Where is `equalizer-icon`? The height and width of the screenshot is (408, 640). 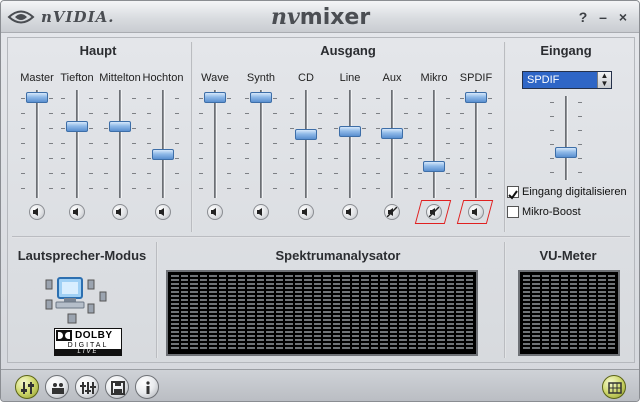
equalizer-icon is located at coordinates (87, 387).